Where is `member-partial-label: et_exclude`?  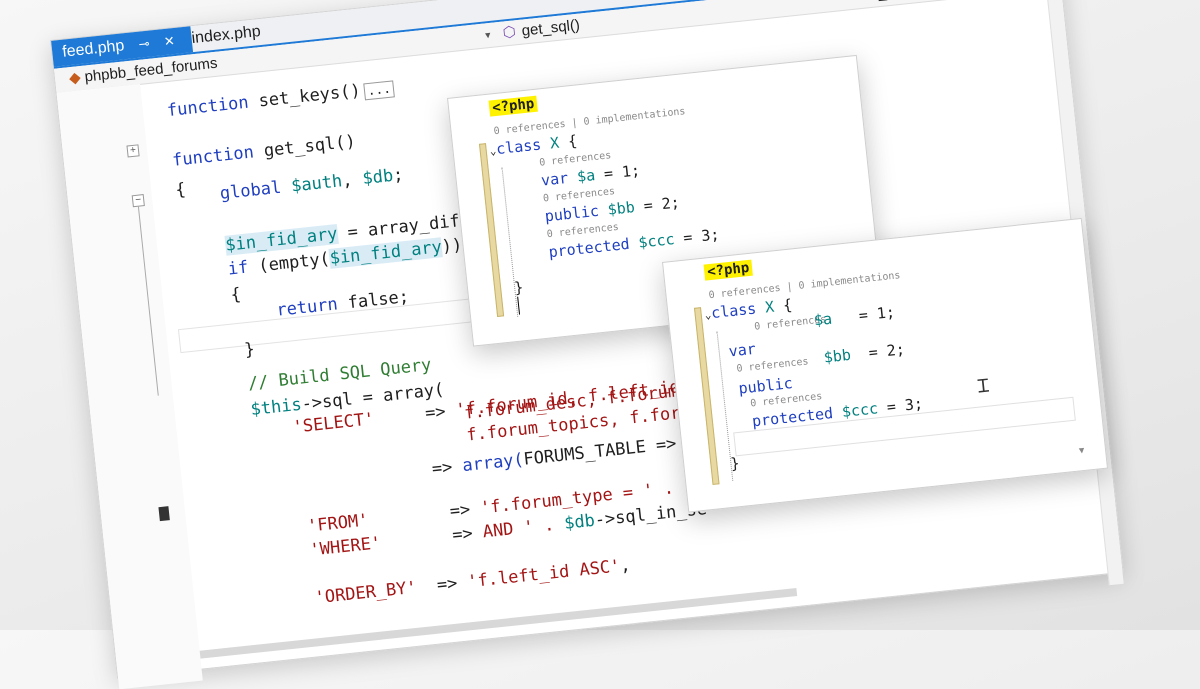 member-partial-label: et_exclude is located at coordinates (902, 3).